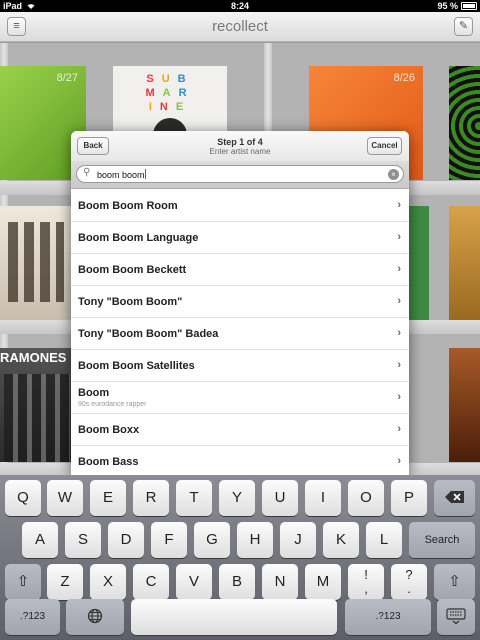 Image resolution: width=480 pixels, height=640 pixels. I want to click on key-p: P, so click(409, 498).